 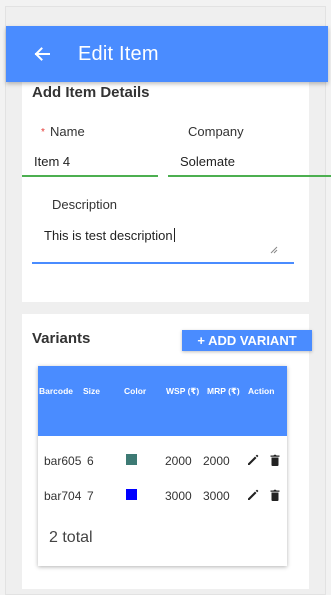 What do you see at coordinates (162, 460) in the screenshot?
I see `table-row: bar605 6 2000 2000` at bounding box center [162, 460].